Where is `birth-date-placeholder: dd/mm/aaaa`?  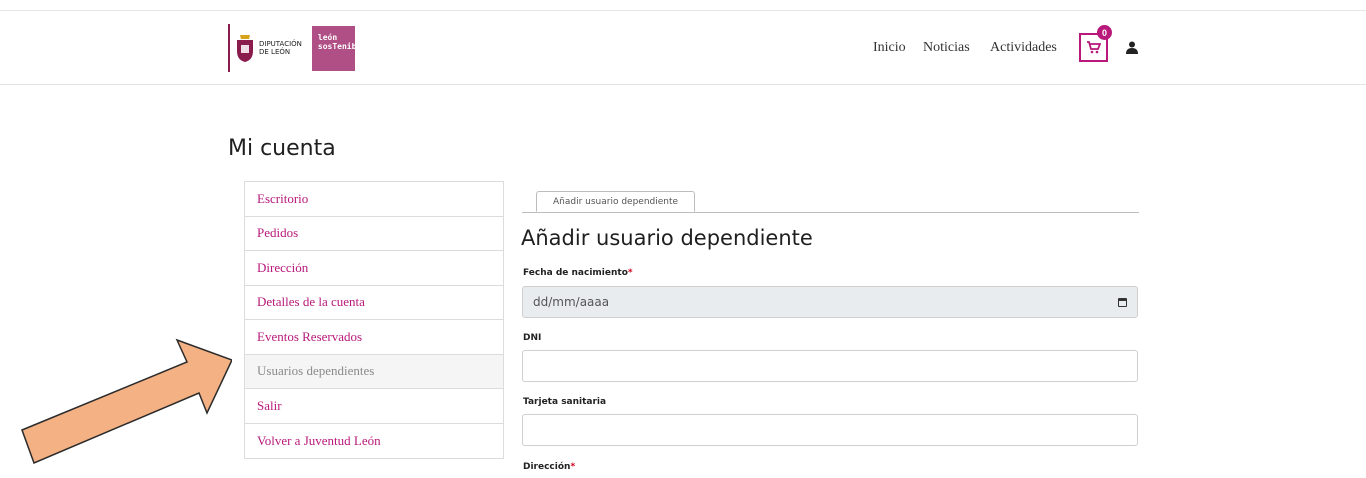 birth-date-placeholder: dd/mm/aaaa is located at coordinates (571, 302).